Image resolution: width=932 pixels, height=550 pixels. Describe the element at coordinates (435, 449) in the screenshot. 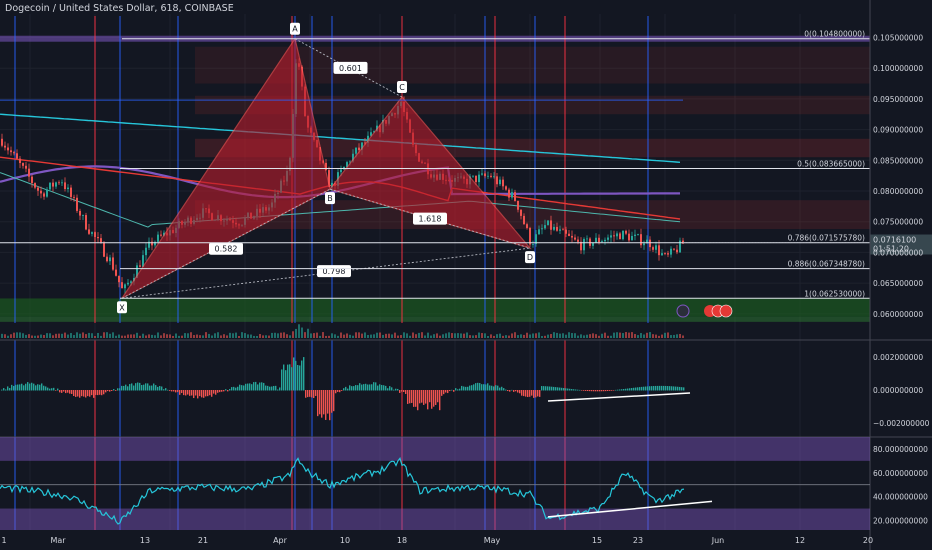

I see `rsi-overbought-band` at that location.